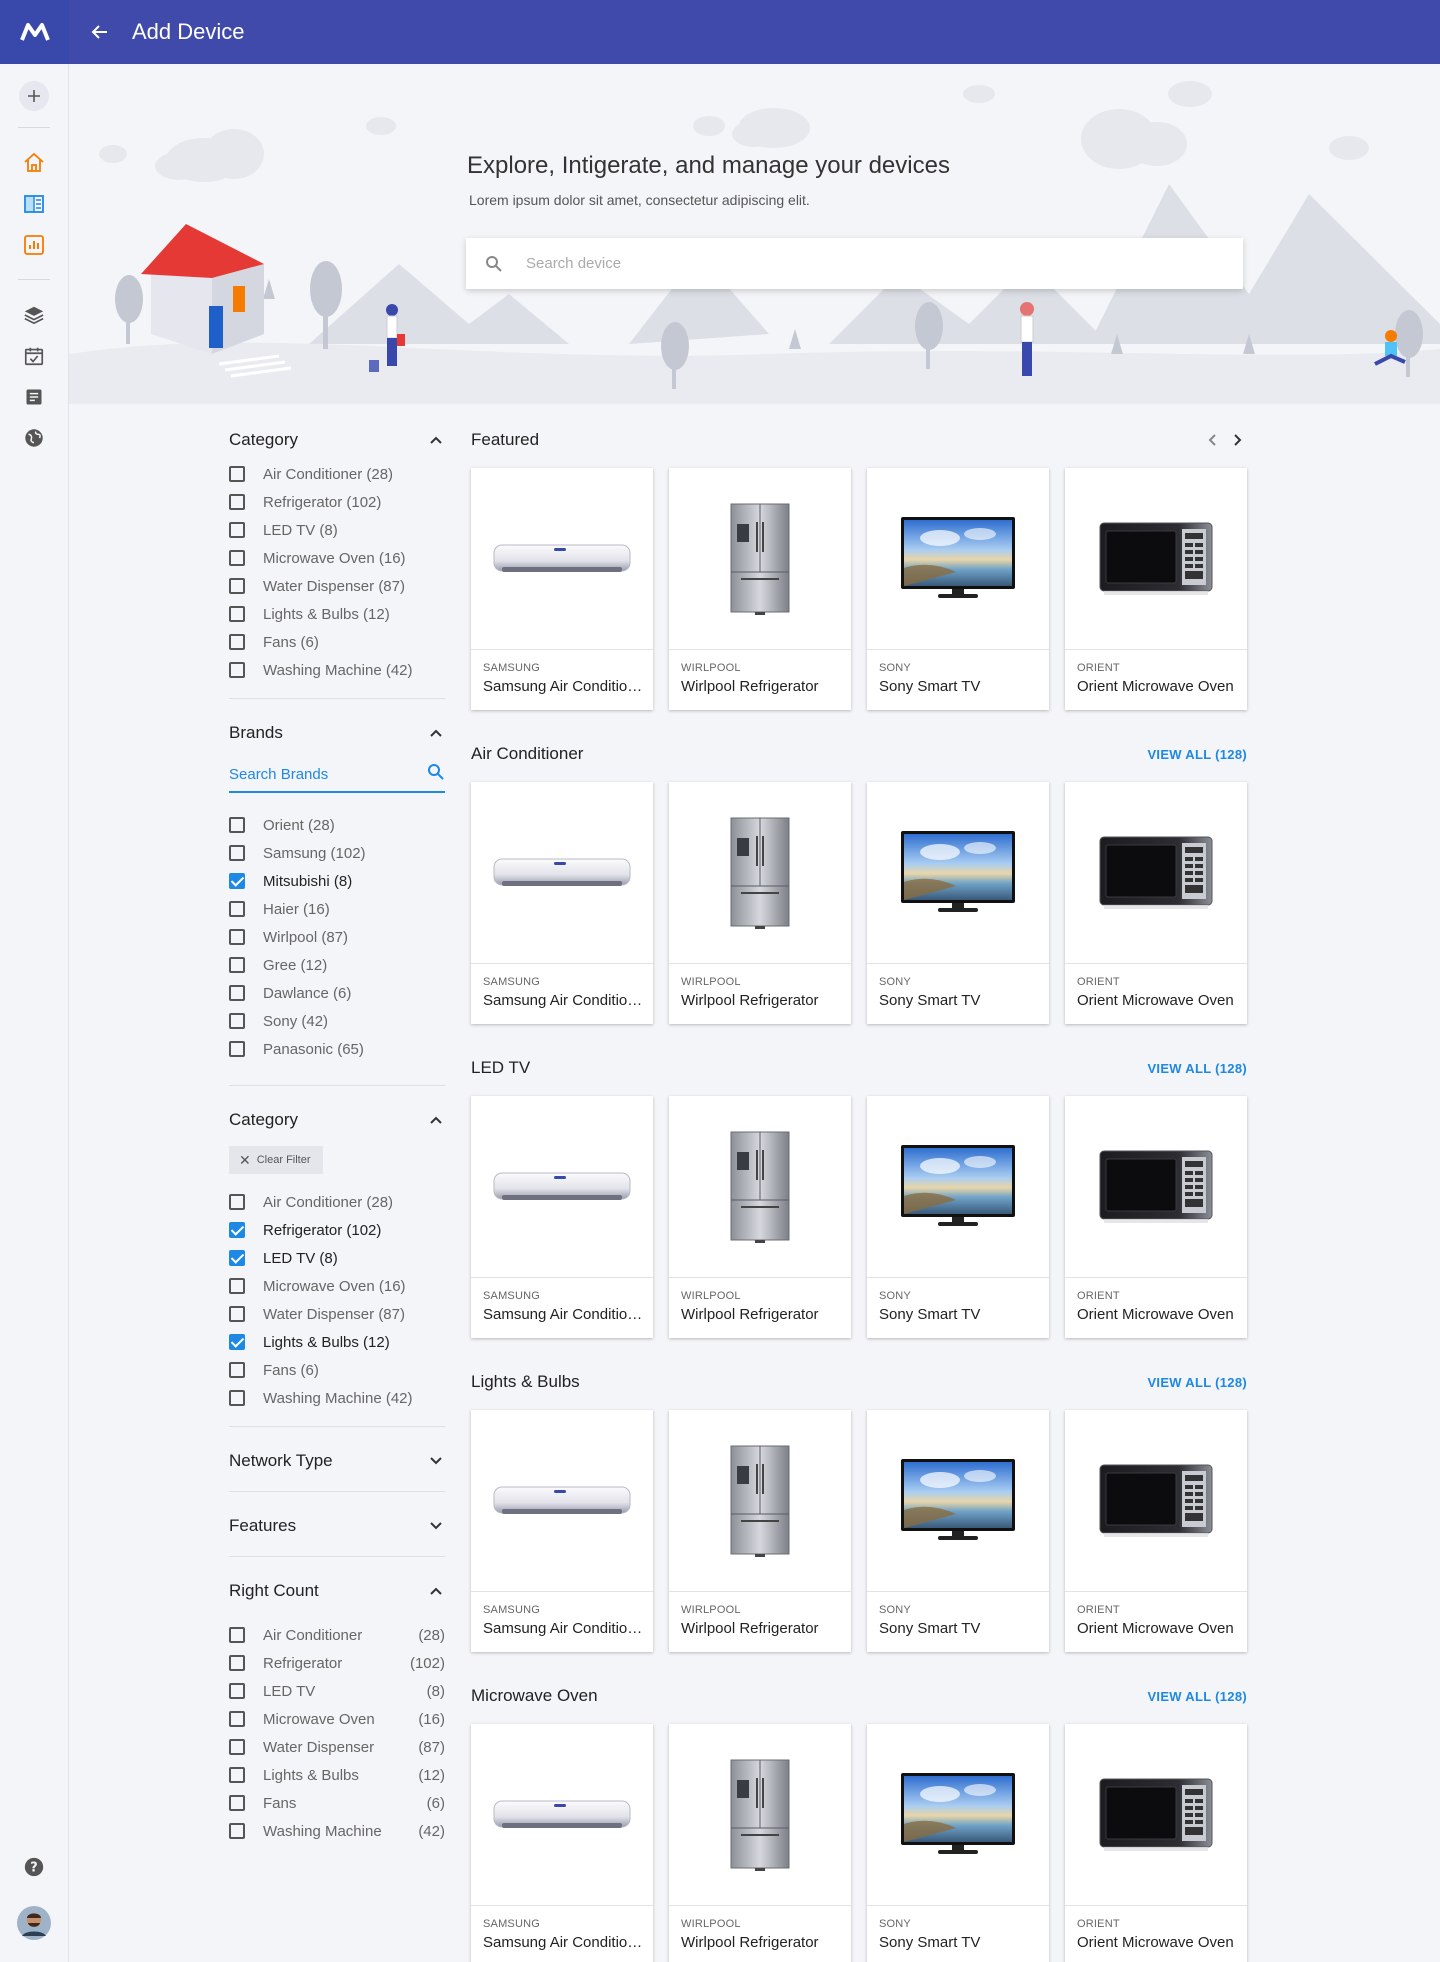  Describe the element at coordinates (337, 825) in the screenshot. I see `checkbox-option: Orient (28)` at that location.